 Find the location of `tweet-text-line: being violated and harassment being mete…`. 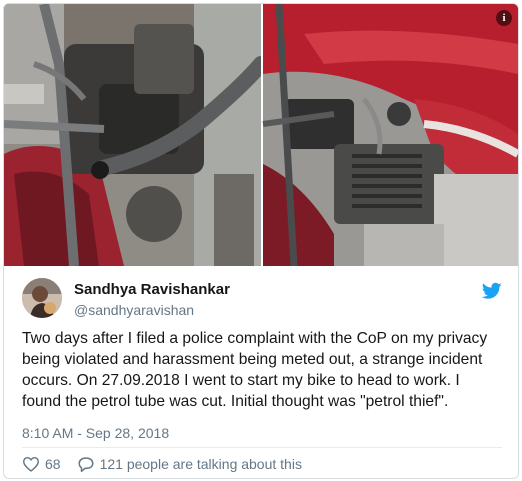

tweet-text-line: being violated and harassment being mete… is located at coordinates (252, 359).